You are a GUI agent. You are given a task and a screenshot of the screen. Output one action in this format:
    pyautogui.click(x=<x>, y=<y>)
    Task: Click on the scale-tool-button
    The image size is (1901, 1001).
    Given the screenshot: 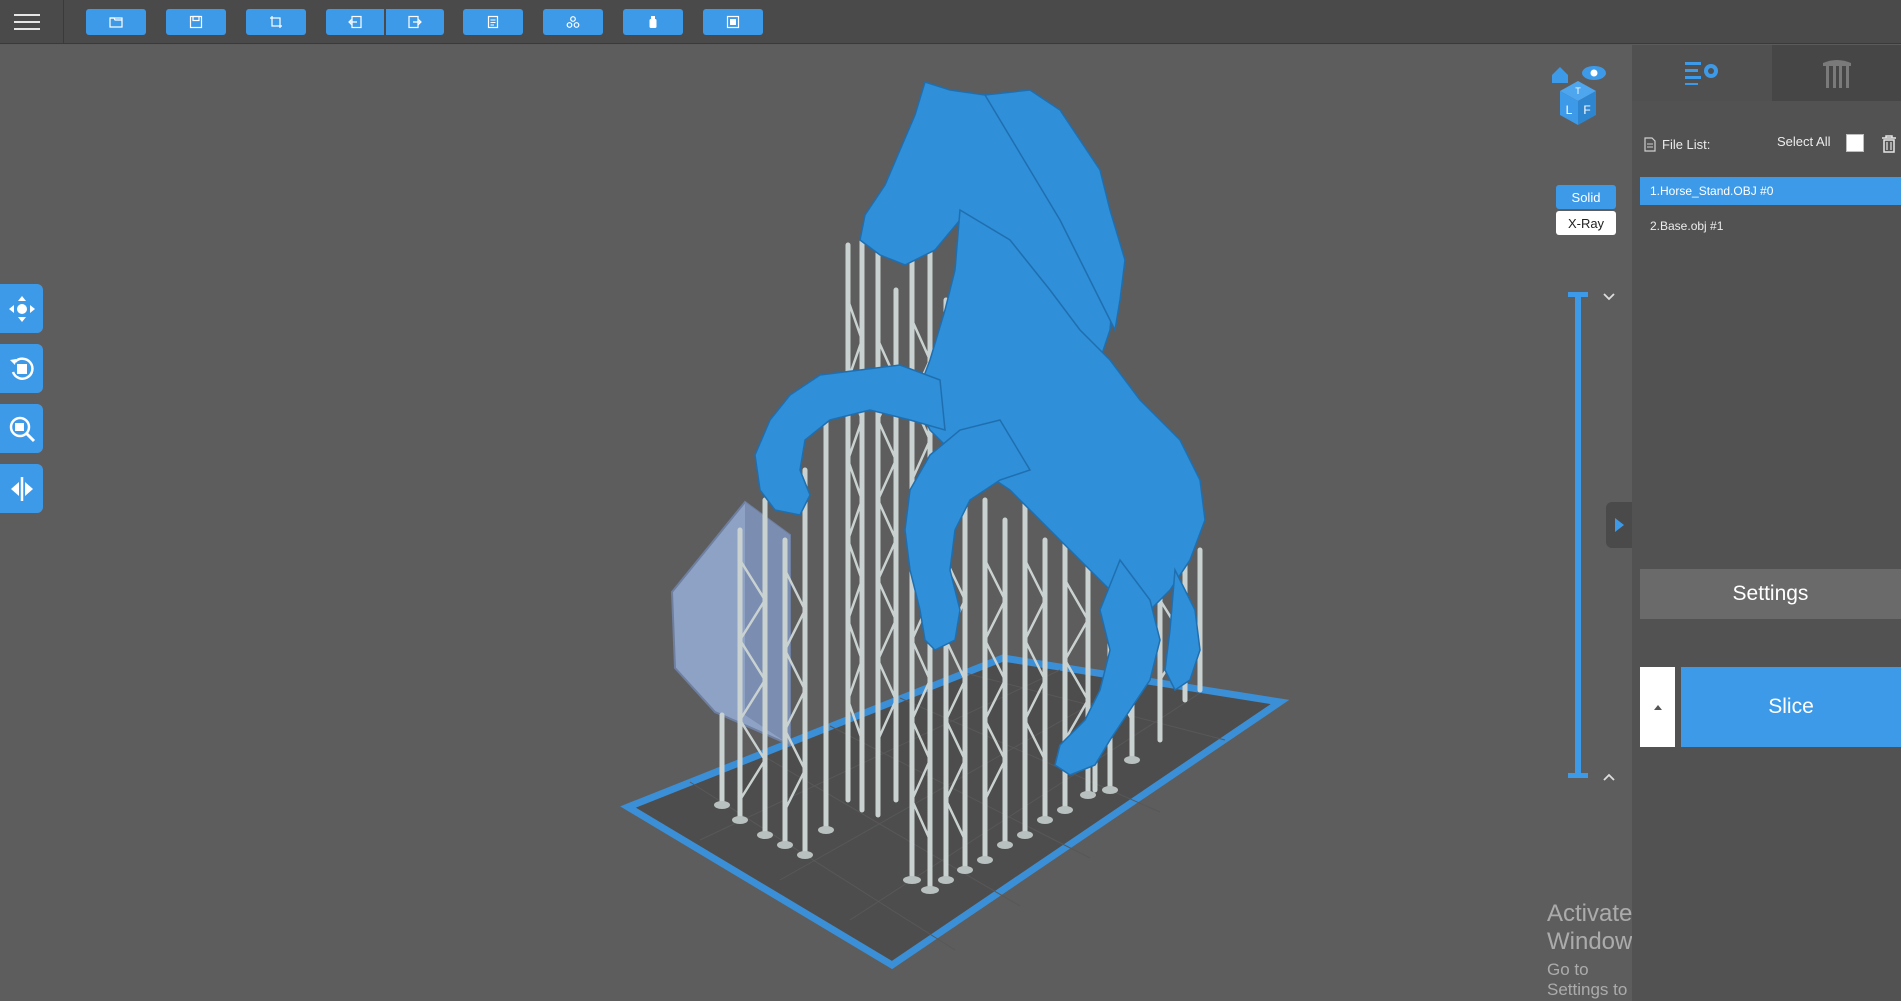 What is the action you would take?
    pyautogui.click(x=21, y=428)
    